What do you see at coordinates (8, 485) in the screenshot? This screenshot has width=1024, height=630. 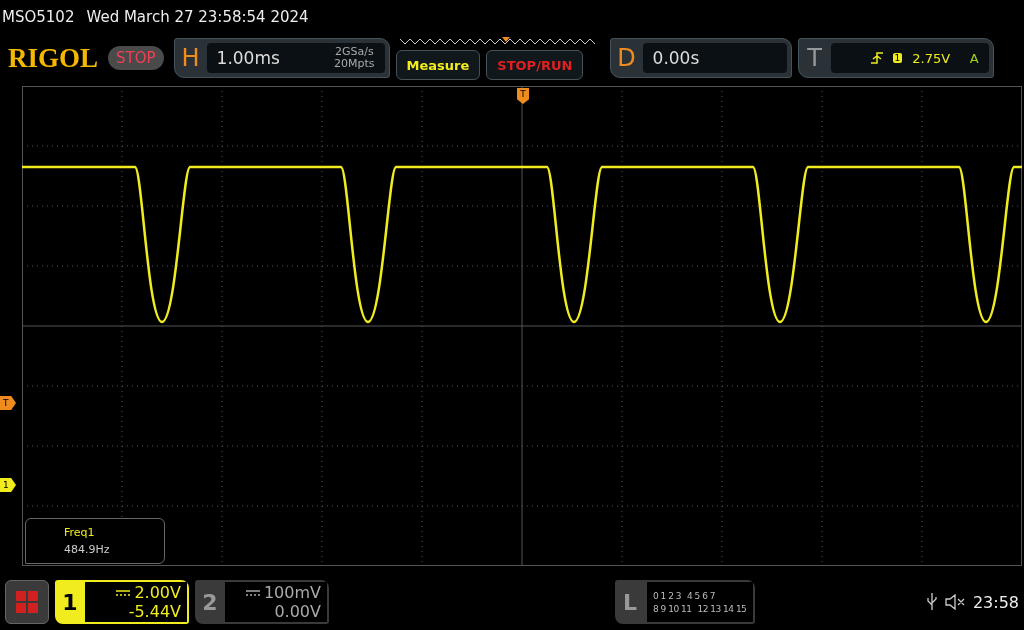 I see `channel-marker: 1` at bounding box center [8, 485].